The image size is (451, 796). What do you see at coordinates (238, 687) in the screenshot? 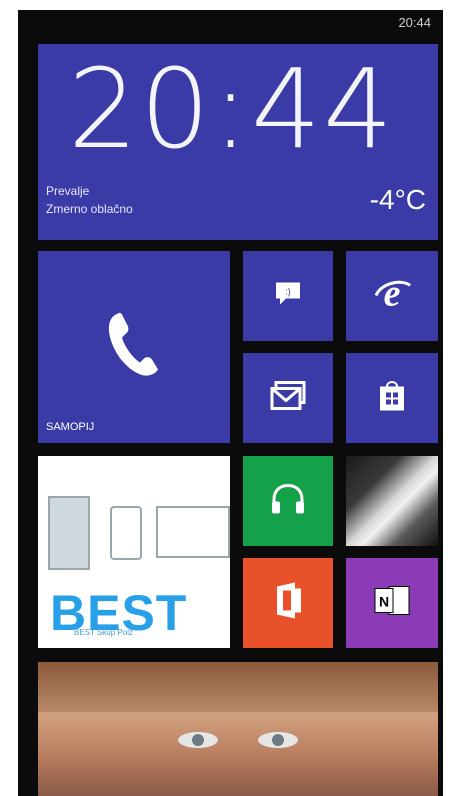
I see `photo-hair` at bounding box center [238, 687].